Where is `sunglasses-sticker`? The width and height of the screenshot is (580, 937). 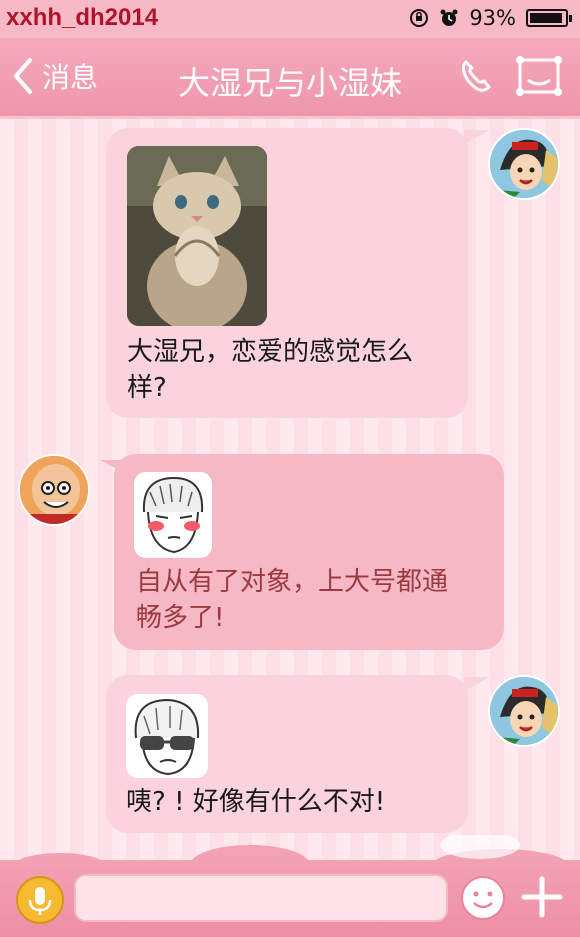 sunglasses-sticker is located at coordinates (167, 736).